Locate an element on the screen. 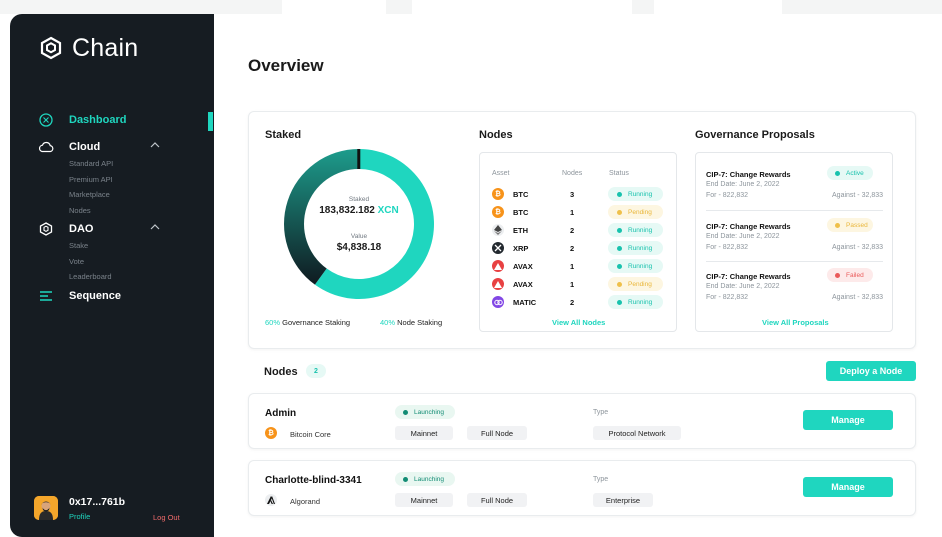  avax-icon is located at coordinates (498, 266).